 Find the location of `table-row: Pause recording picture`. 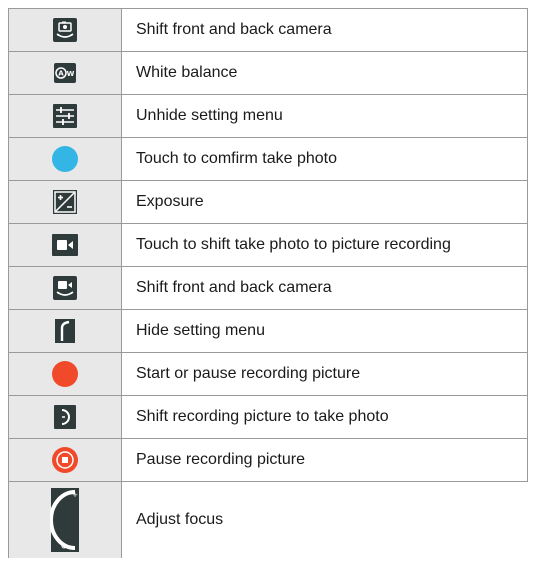

table-row: Pause recording picture is located at coordinates (268, 460).